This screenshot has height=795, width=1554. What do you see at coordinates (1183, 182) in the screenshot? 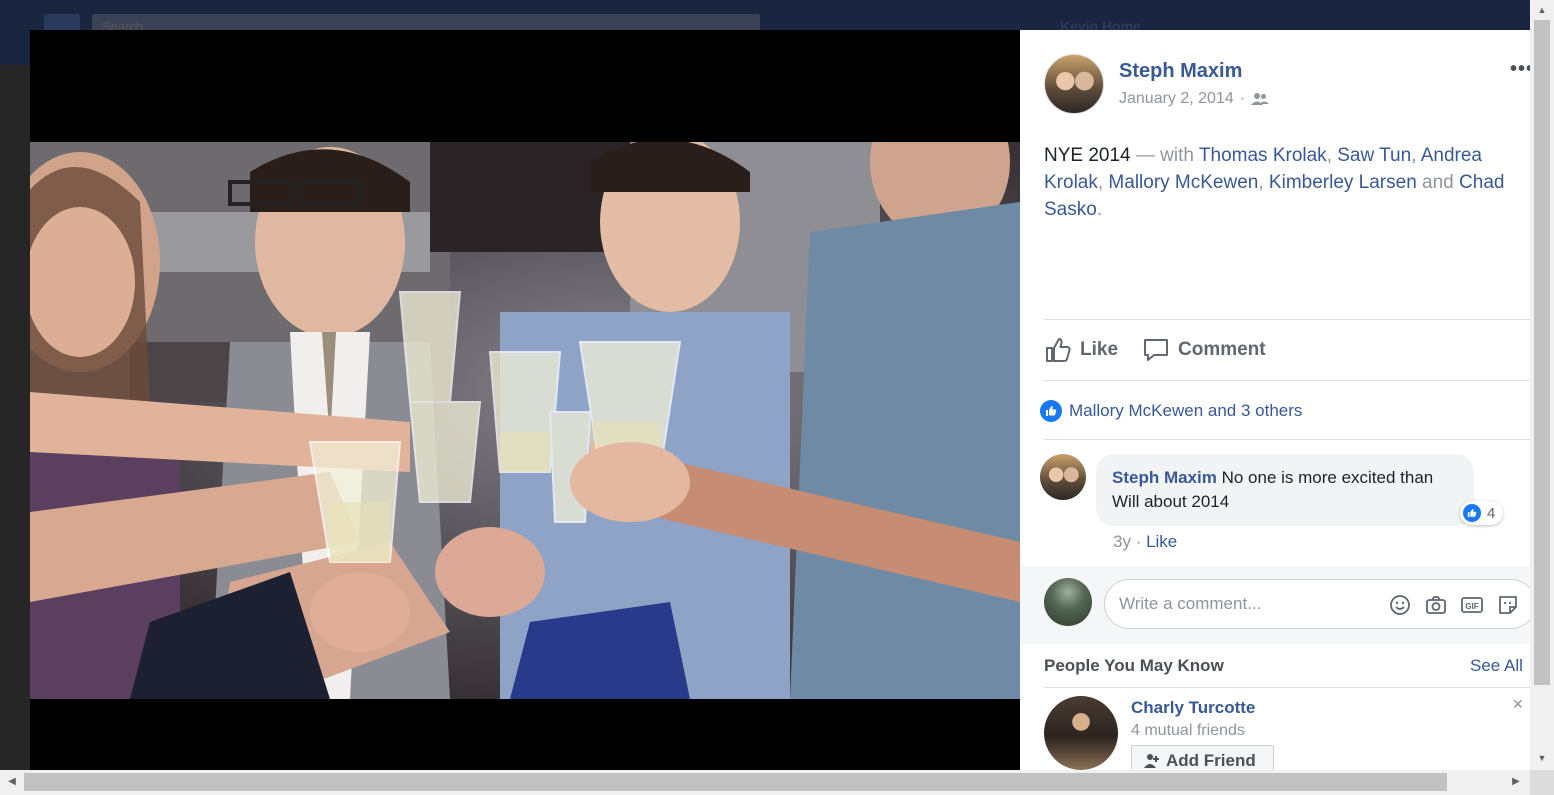
I see `tagged-friend-link: Mallory McKewen` at bounding box center [1183, 182].